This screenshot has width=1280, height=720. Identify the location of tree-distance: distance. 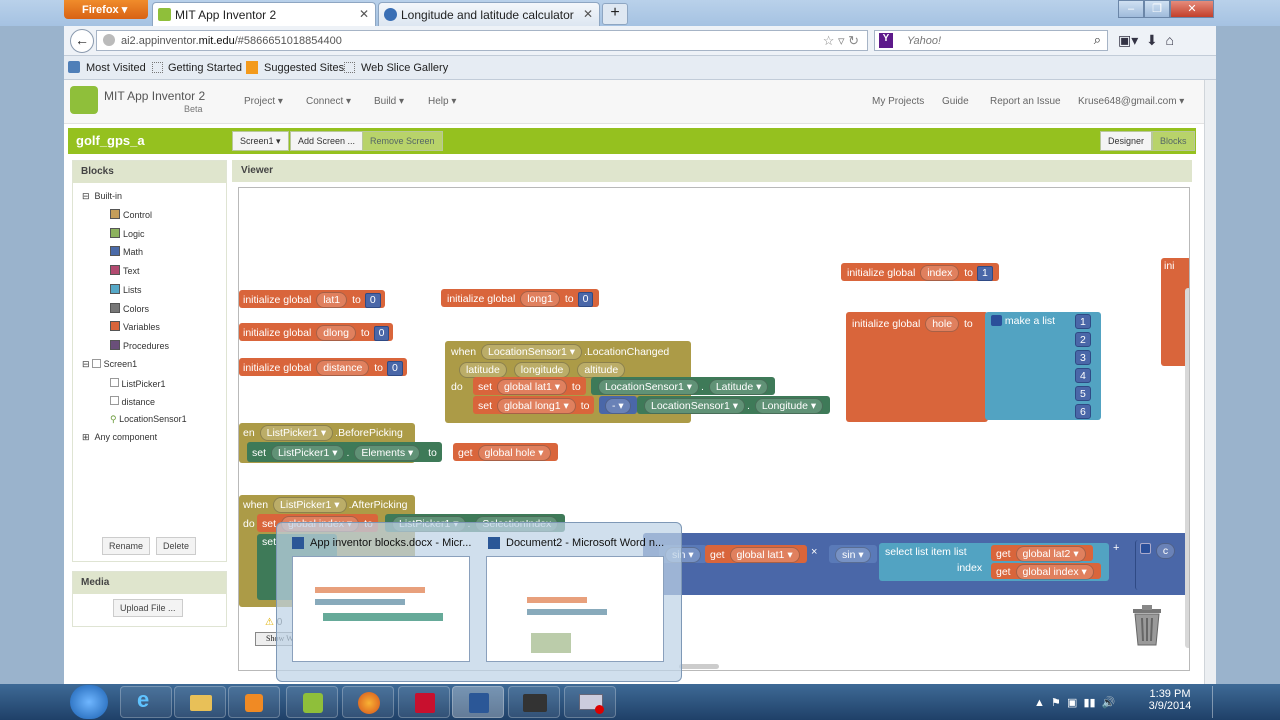
(132, 401).